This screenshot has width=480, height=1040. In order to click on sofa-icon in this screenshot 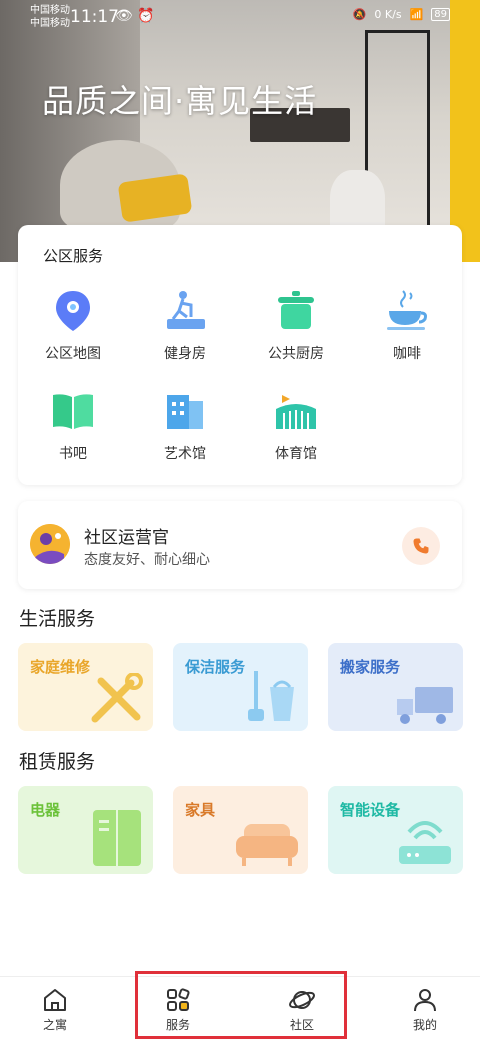, I will do `click(267, 845)`.